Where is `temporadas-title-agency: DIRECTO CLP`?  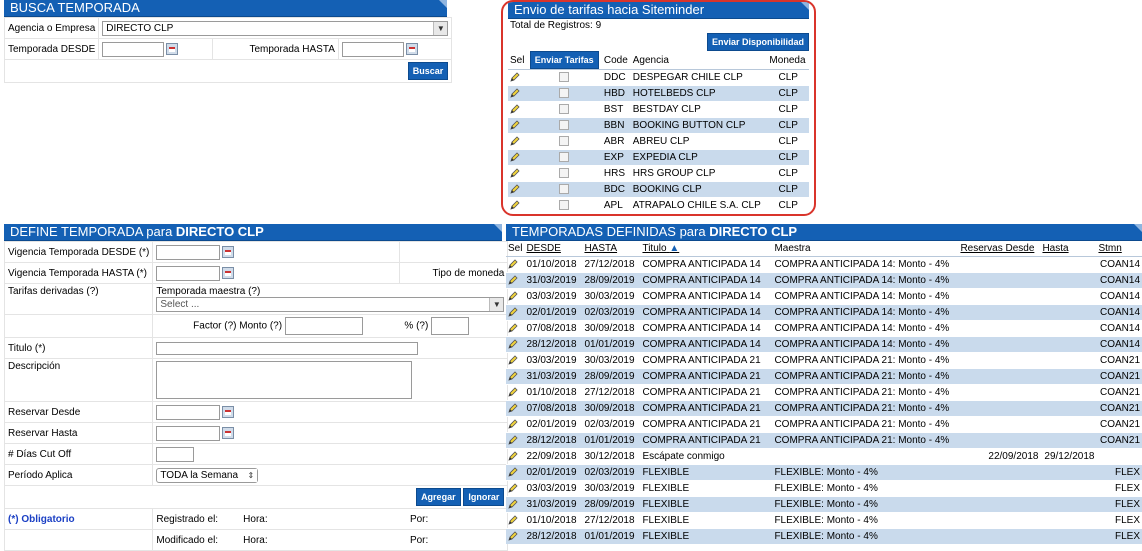 temporadas-title-agency: DIRECTO CLP is located at coordinates (753, 231).